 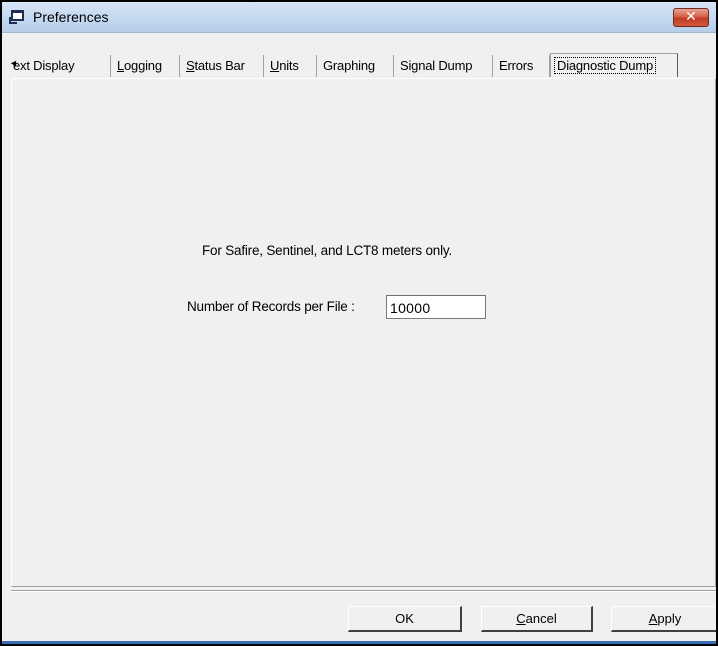 I want to click on tab-graphing: Graphing, so click(x=355, y=66).